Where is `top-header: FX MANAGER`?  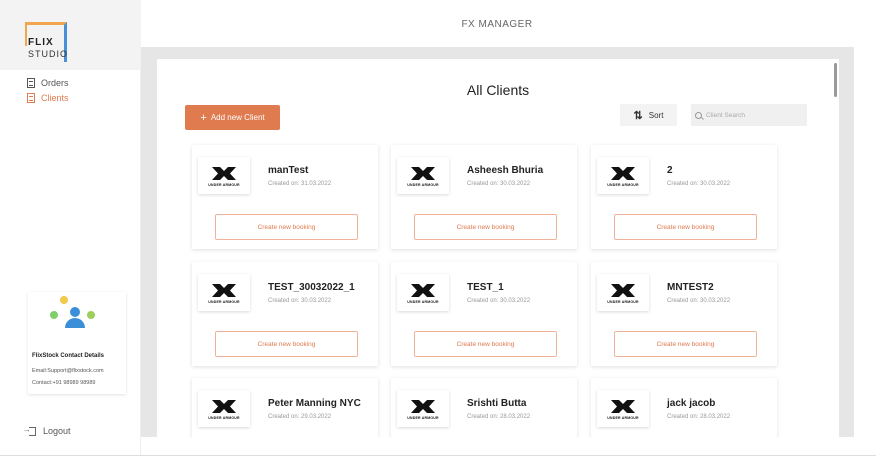 top-header: FX MANAGER is located at coordinates (508, 23).